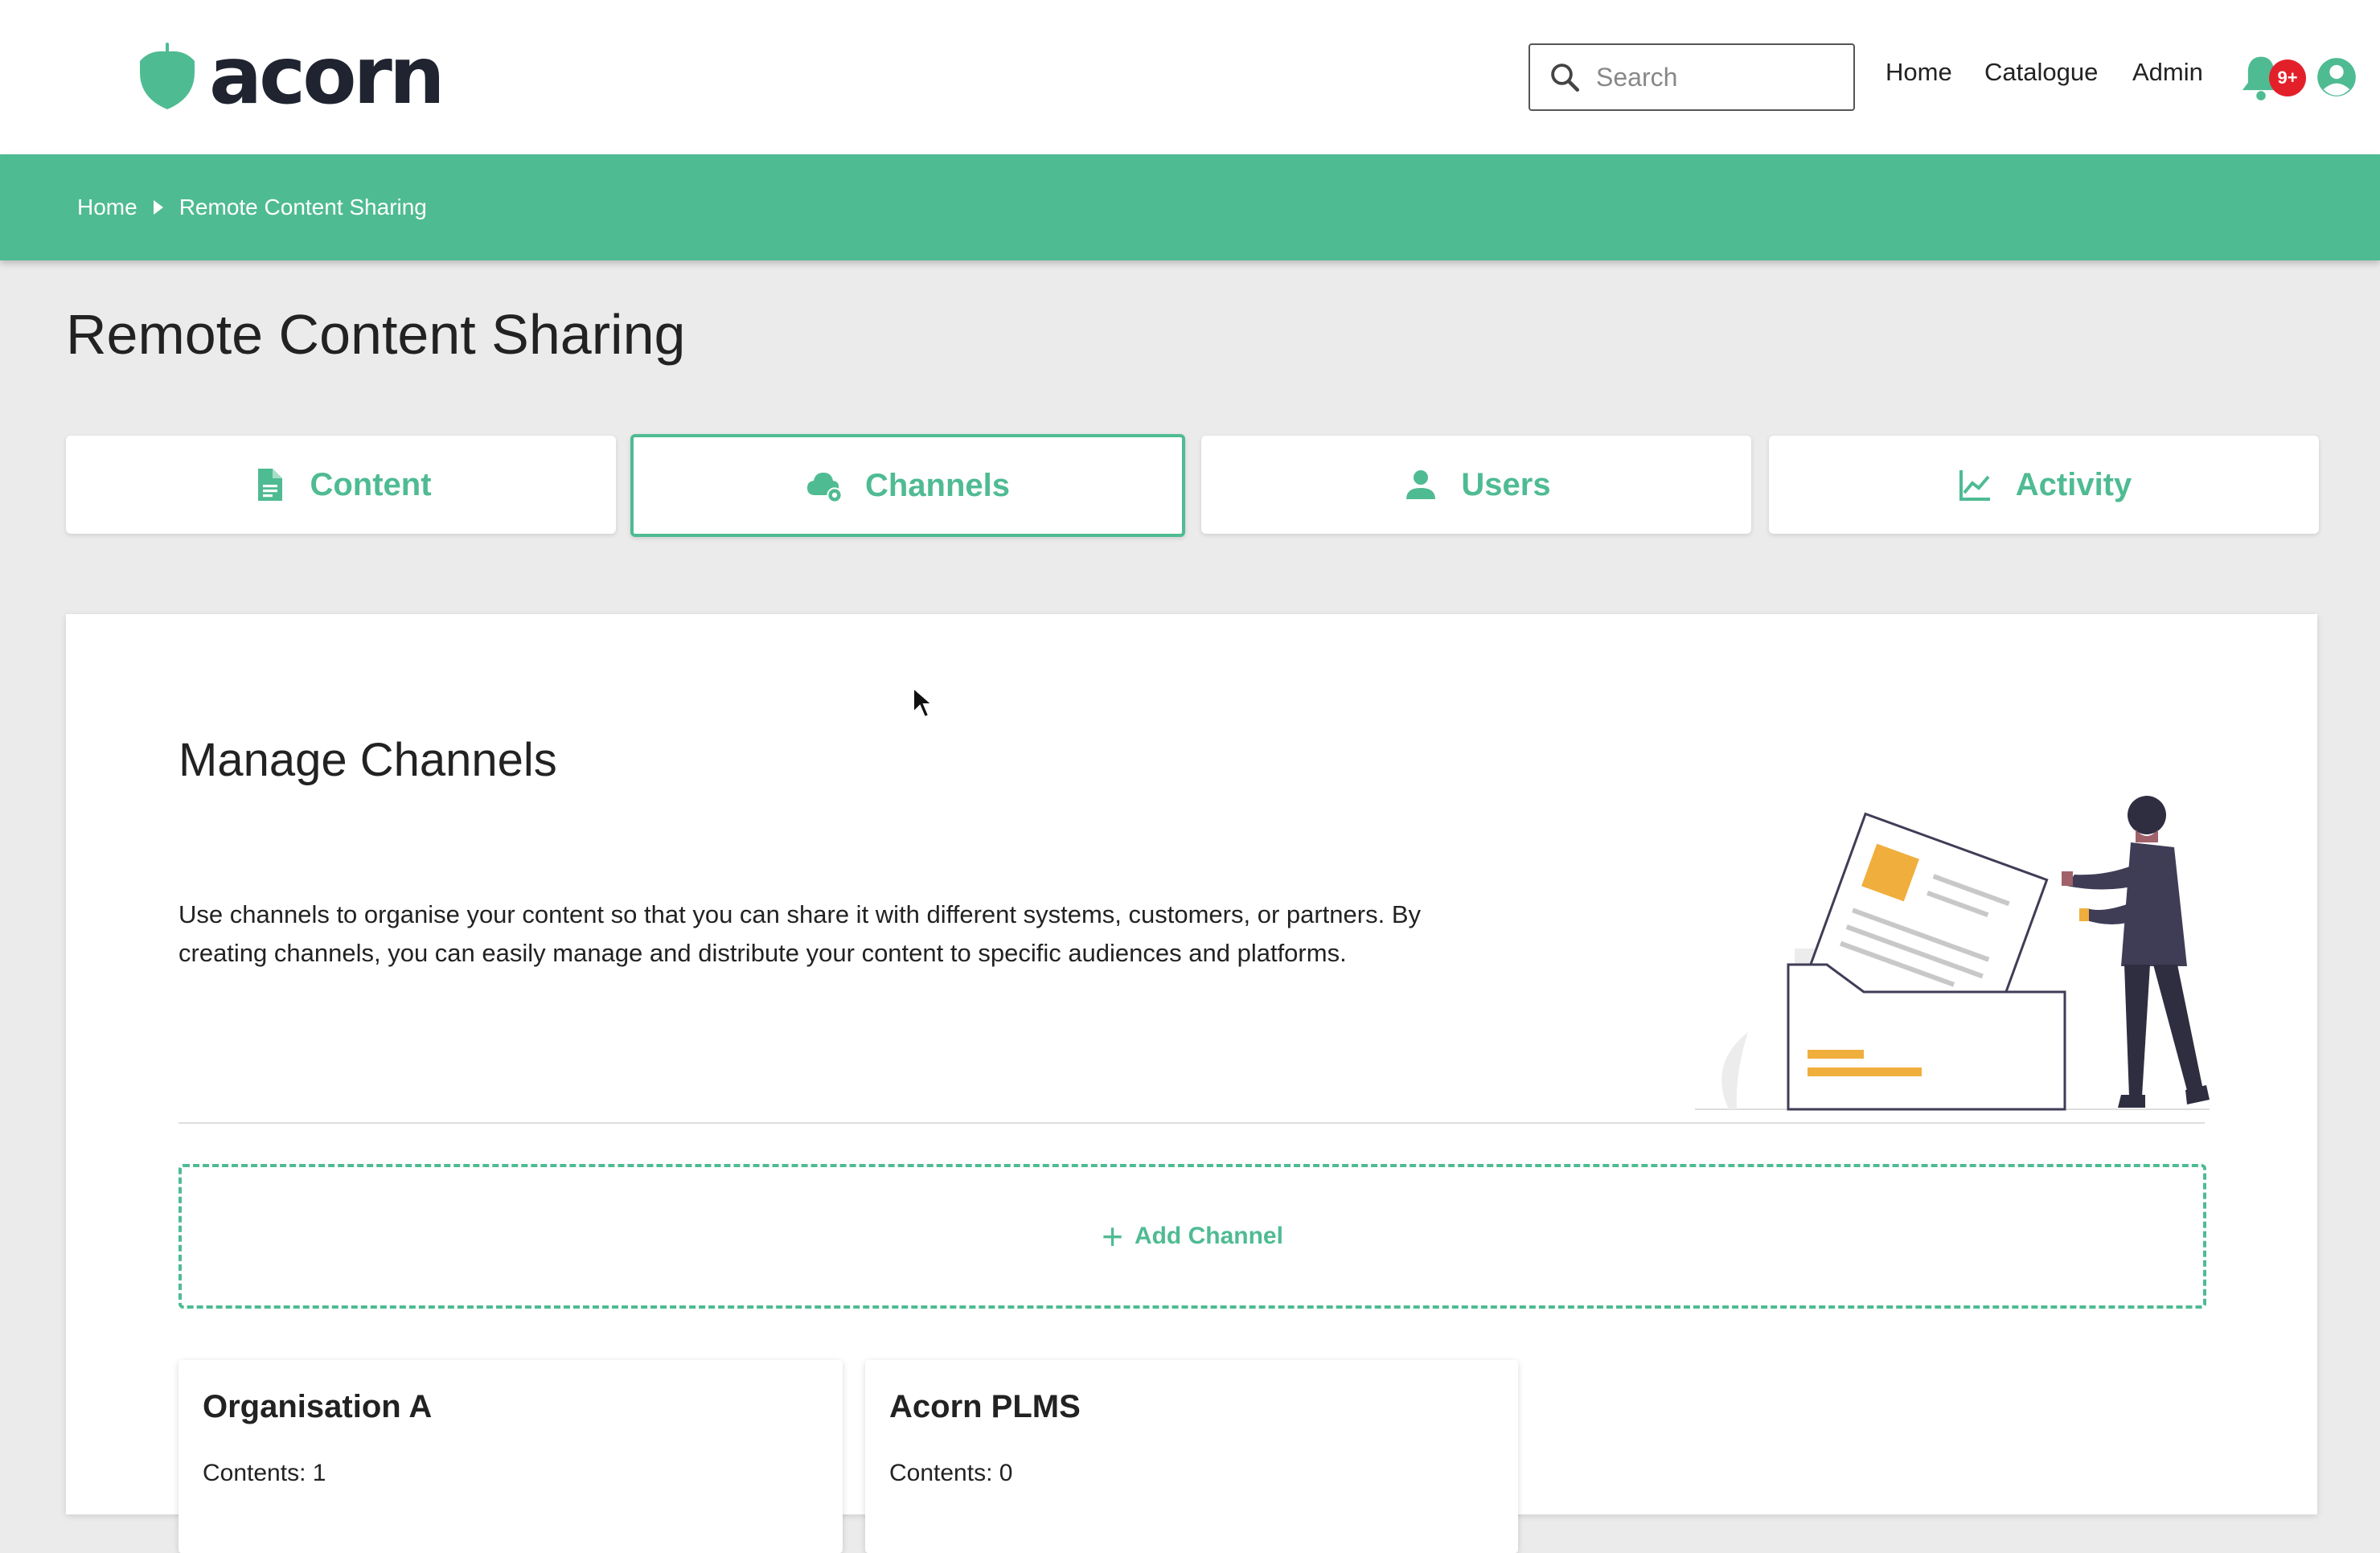 Image resolution: width=2380 pixels, height=1553 pixels. I want to click on logo-text: acorn, so click(327, 76).